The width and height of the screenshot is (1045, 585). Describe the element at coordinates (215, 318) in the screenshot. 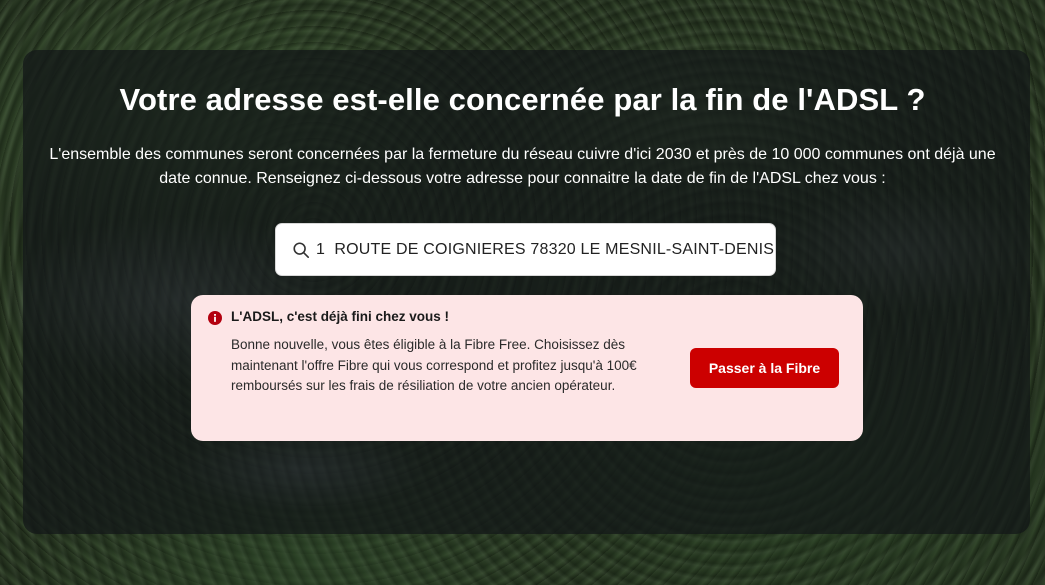

I see `info-icon` at that location.